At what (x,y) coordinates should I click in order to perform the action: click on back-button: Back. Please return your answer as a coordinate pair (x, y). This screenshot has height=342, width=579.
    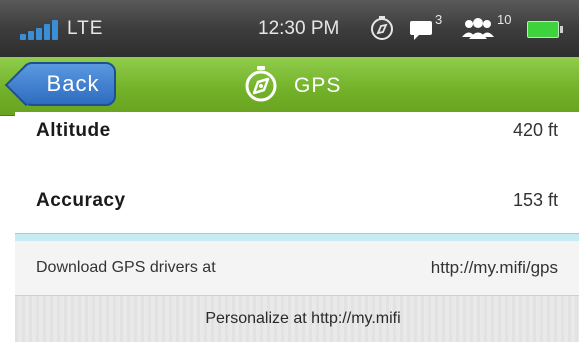
    Looking at the image, I should click on (69, 84).